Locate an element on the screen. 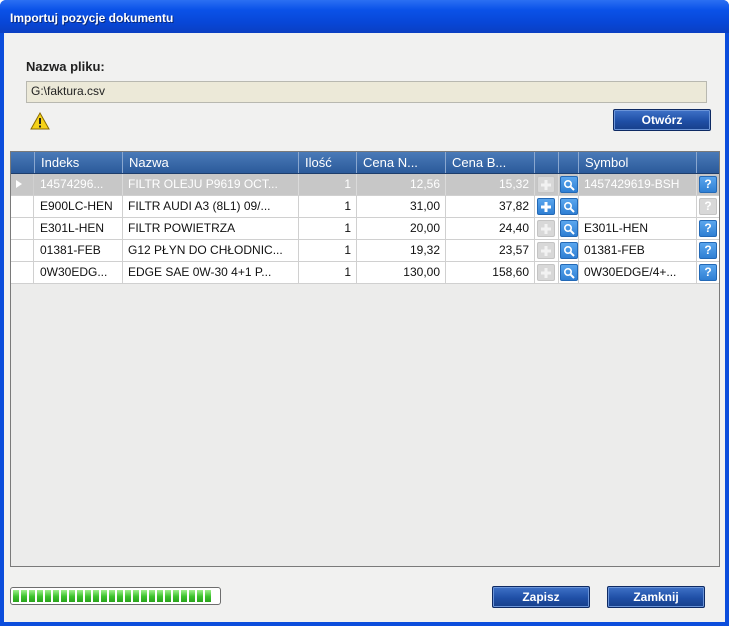 This screenshot has width=729, height=626. progress-fill is located at coordinates (115, 596).